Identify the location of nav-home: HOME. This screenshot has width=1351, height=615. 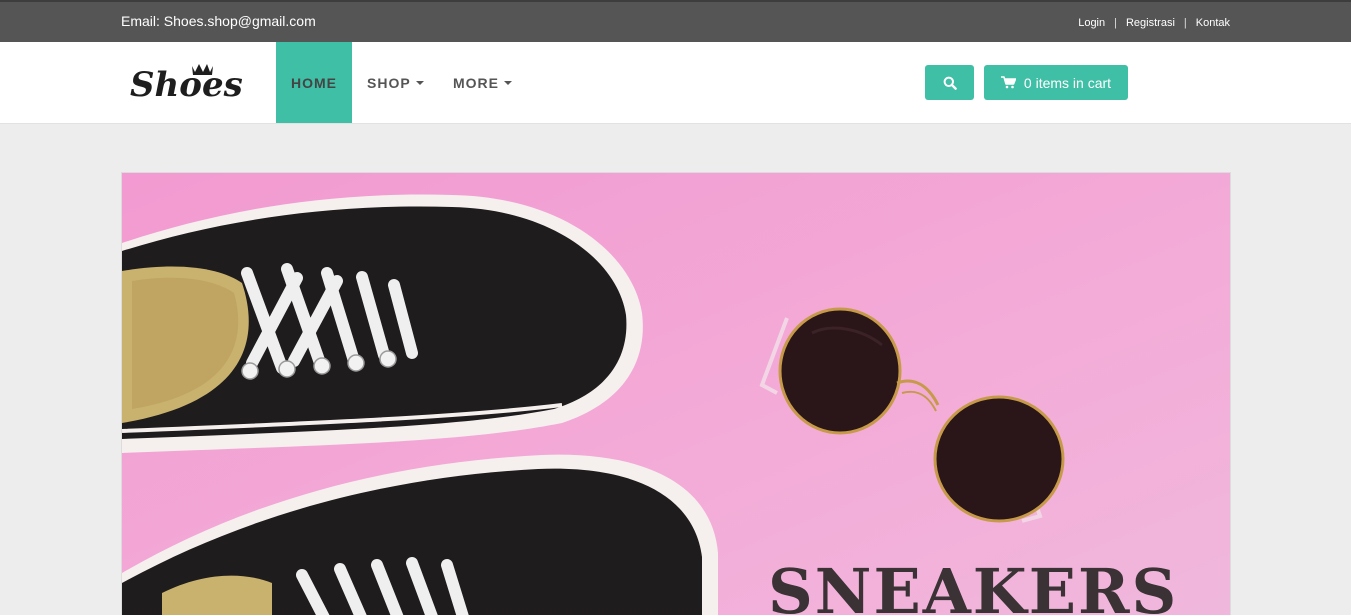
(314, 82).